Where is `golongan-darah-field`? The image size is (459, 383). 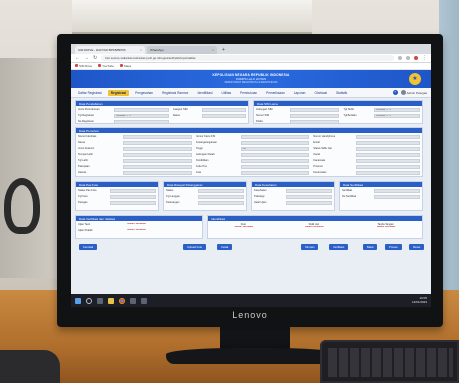
golongan-darah-field is located at coordinates (275, 154).